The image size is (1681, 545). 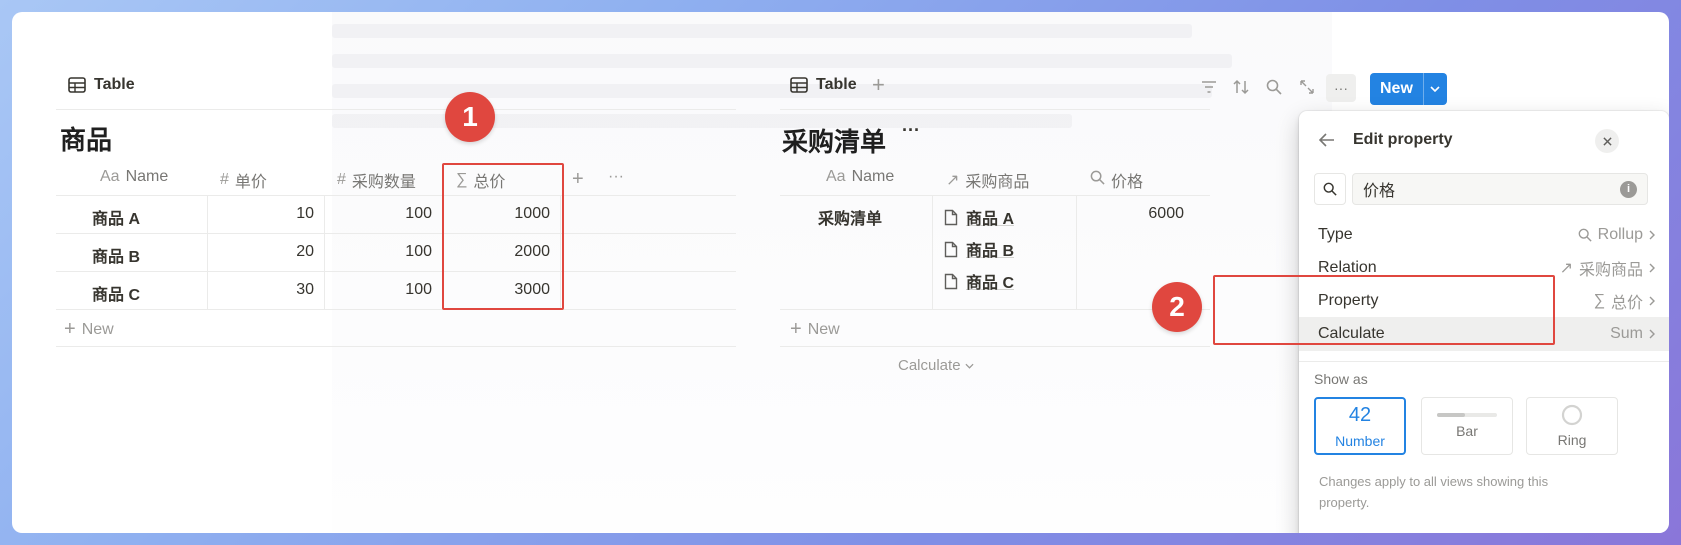 I want to click on left-header-divider, so click(x=396, y=195).